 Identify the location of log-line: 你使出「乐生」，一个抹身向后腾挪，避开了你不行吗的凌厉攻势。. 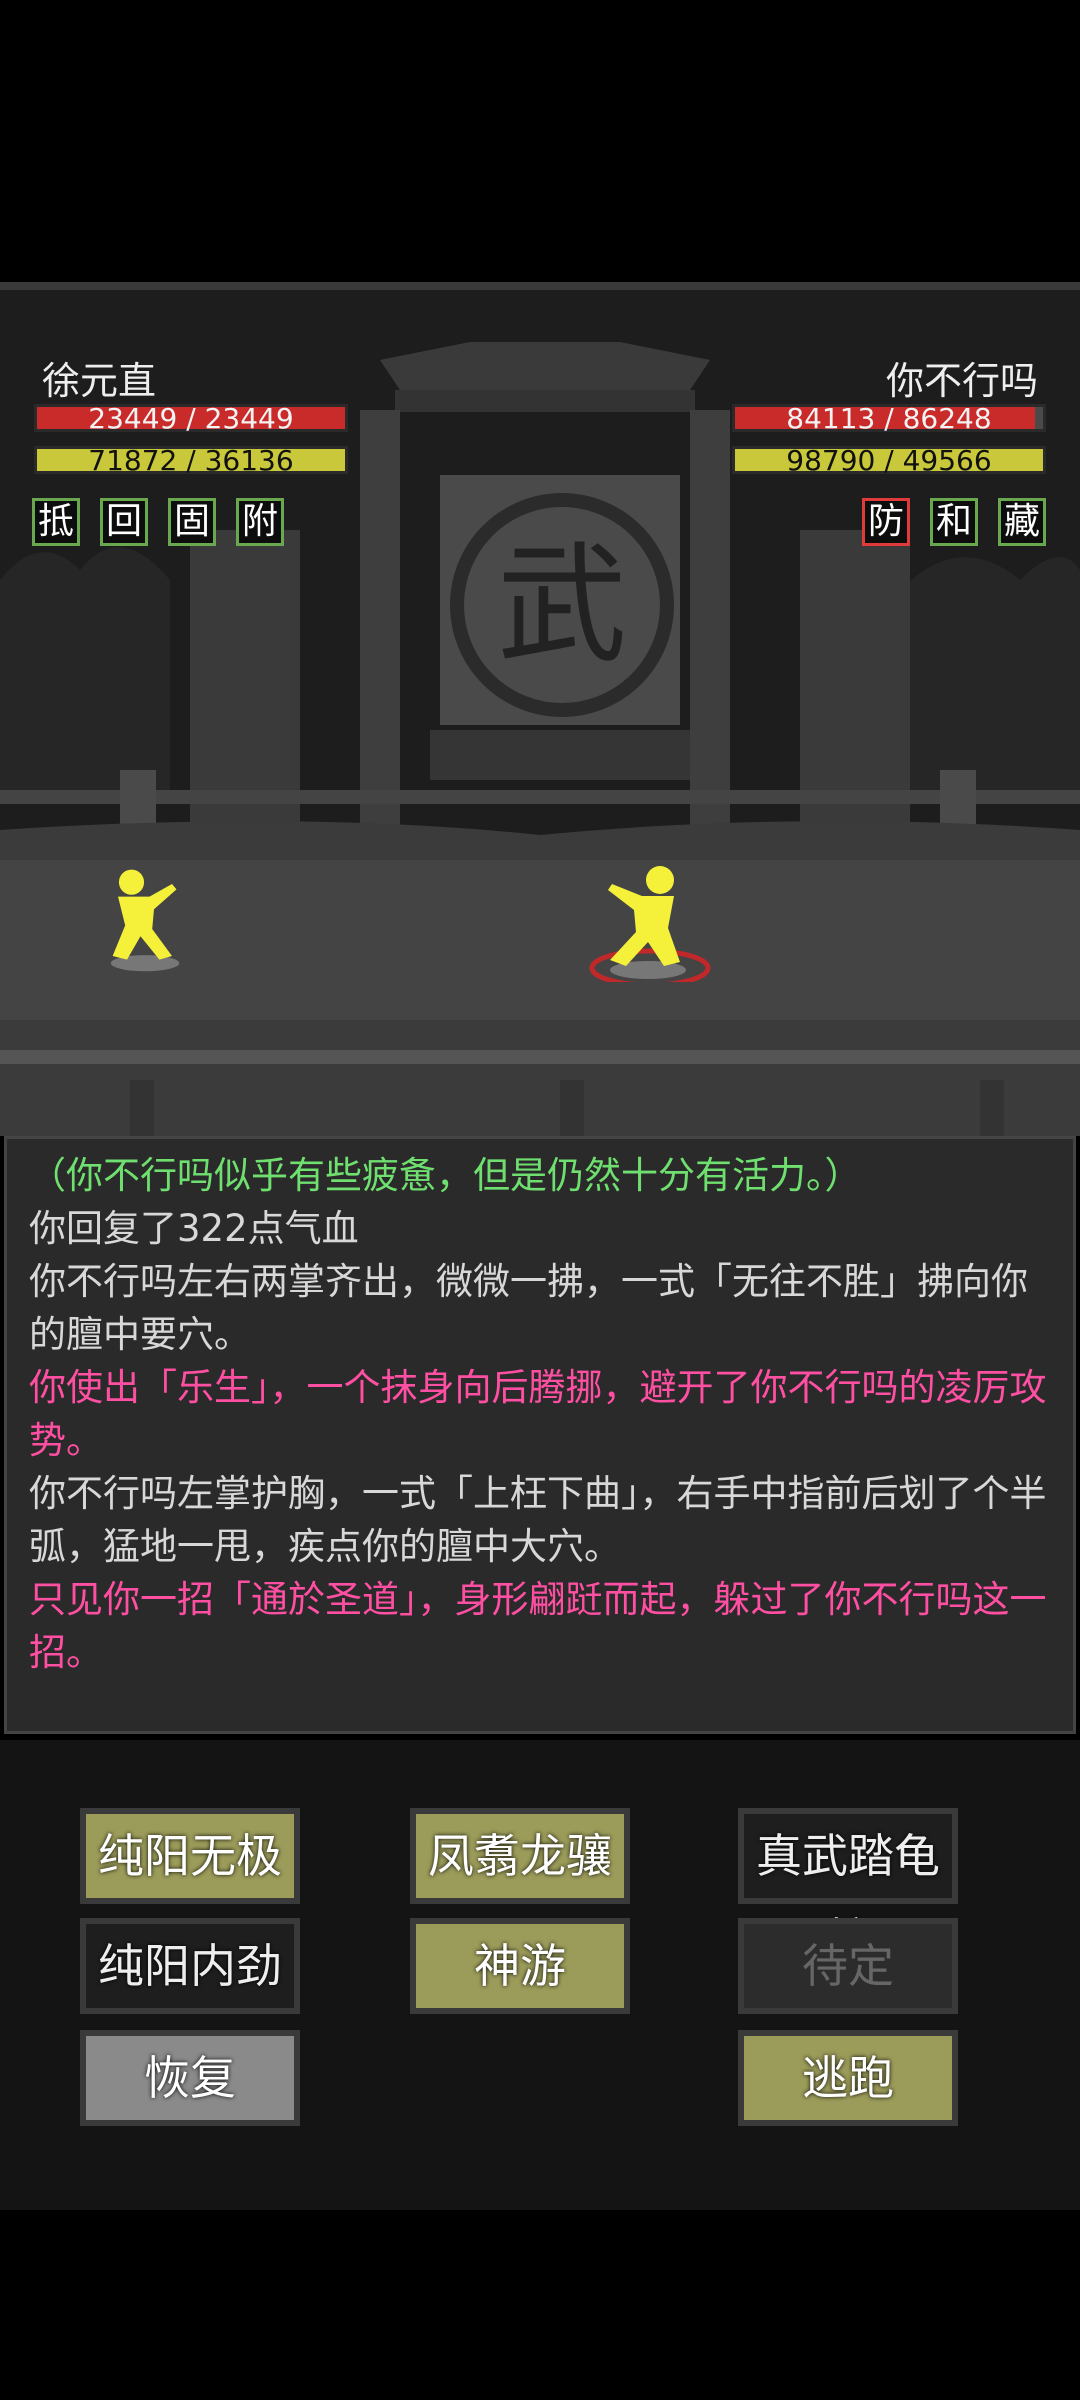
(538, 1414).